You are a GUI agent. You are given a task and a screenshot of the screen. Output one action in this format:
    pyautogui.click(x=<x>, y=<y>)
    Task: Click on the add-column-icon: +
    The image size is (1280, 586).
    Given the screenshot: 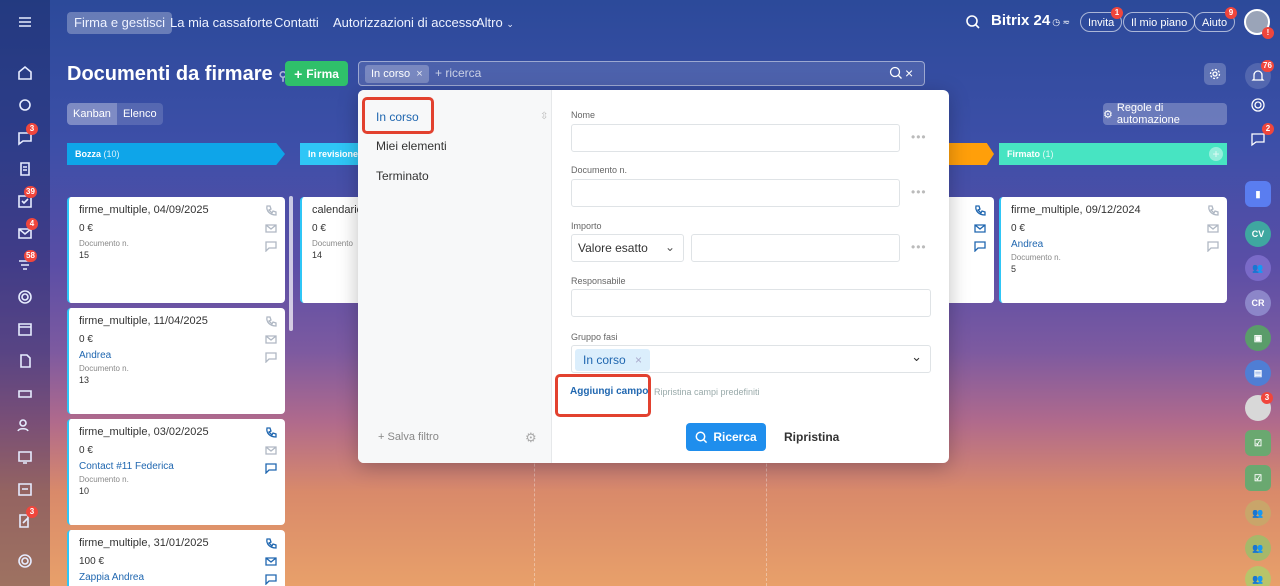 What is the action you would take?
    pyautogui.click(x=1216, y=154)
    